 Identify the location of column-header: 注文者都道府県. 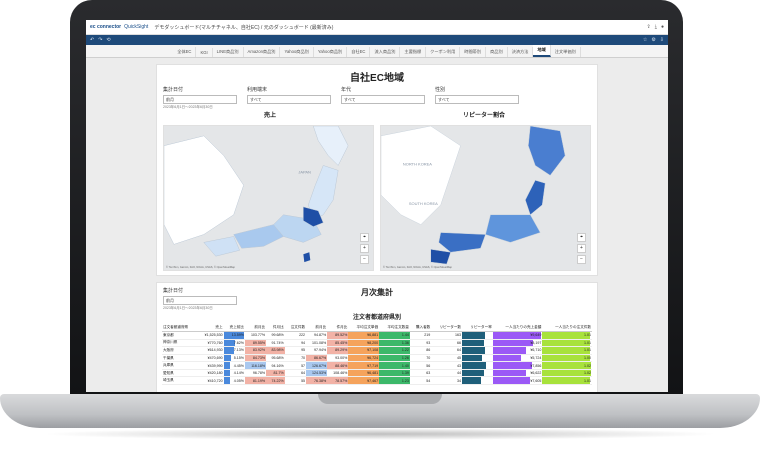
(180, 328).